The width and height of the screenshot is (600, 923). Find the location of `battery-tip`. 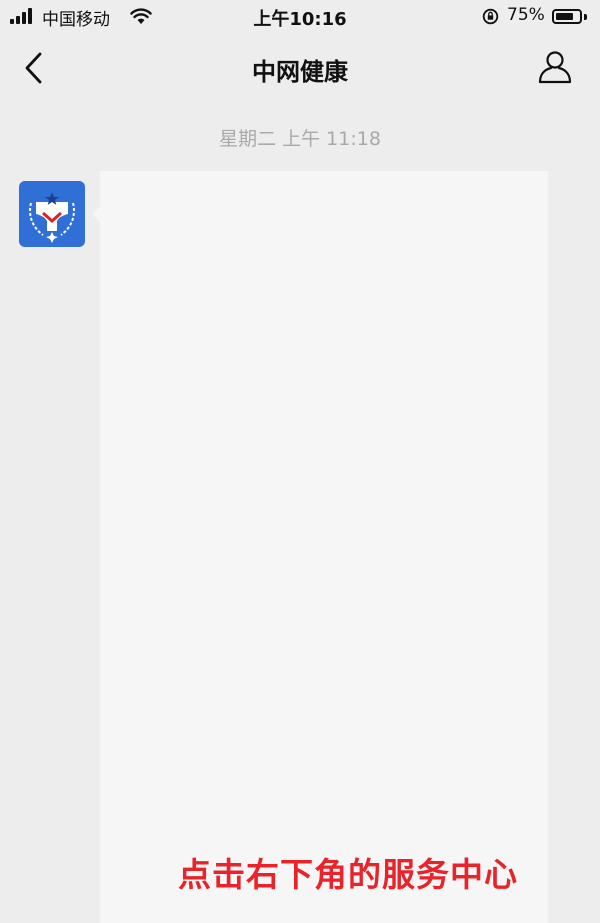

battery-tip is located at coordinates (585, 17).